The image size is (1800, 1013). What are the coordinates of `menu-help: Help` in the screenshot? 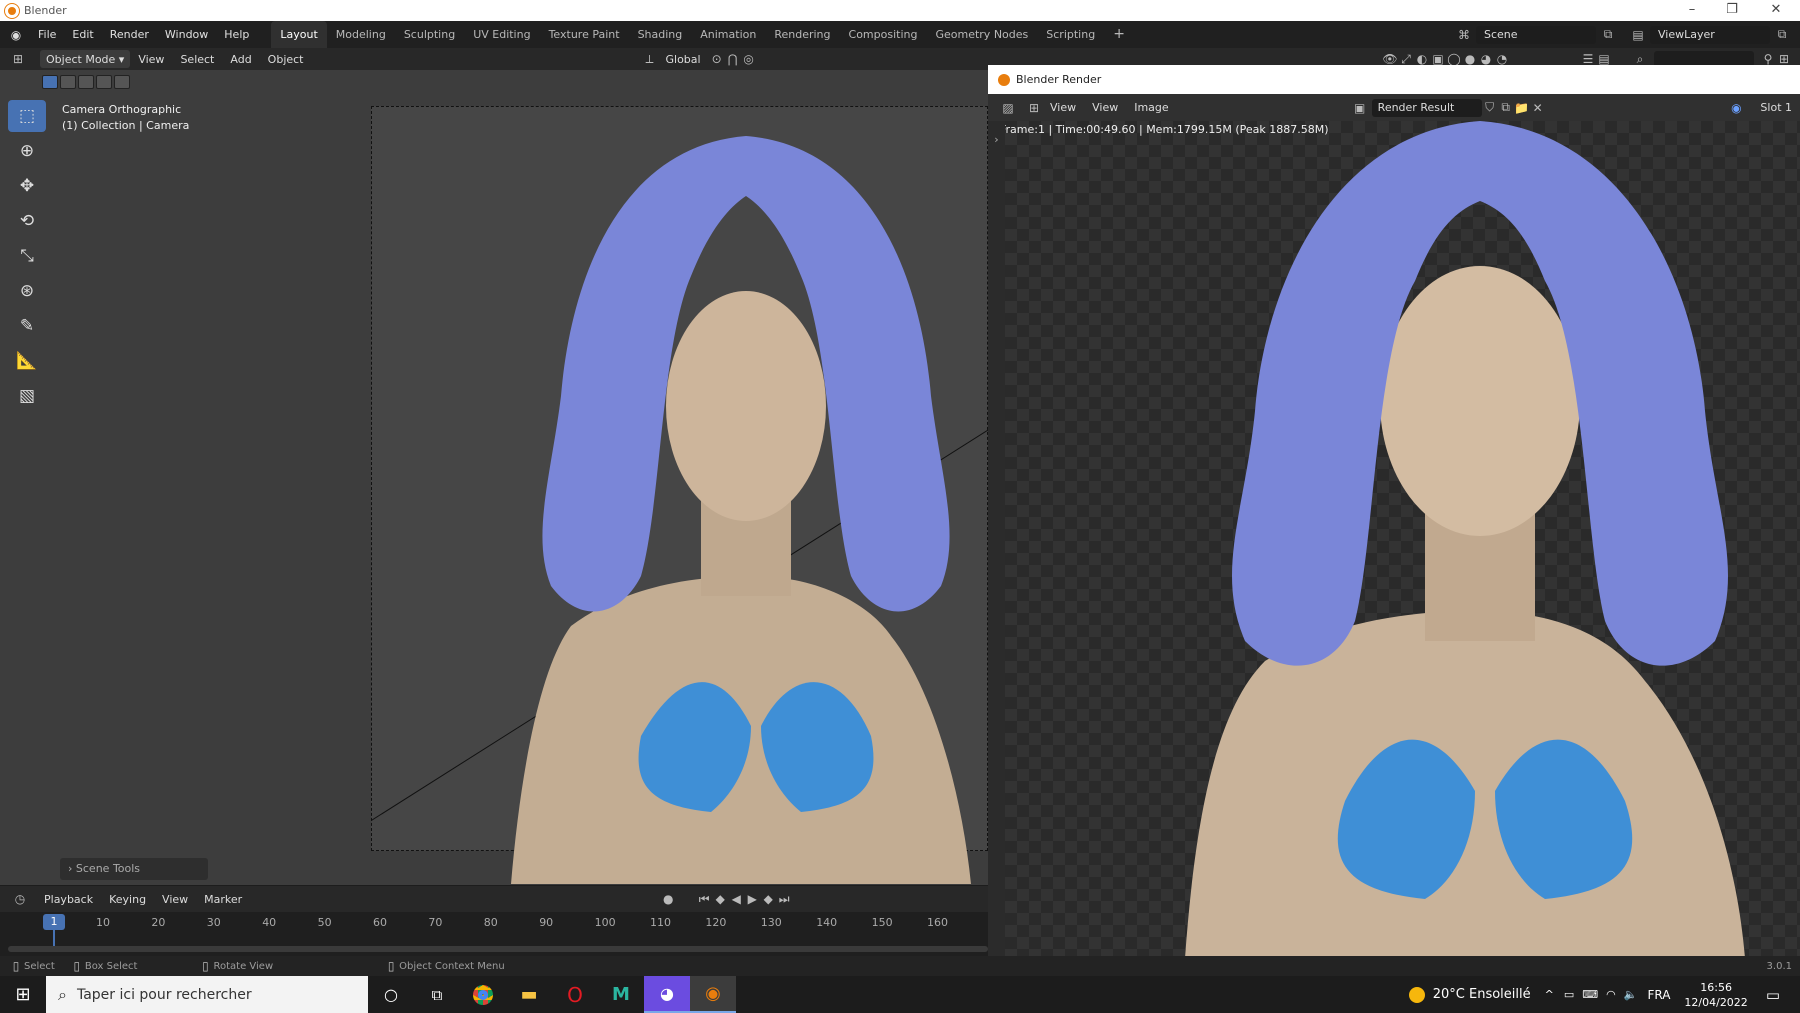 It's located at (236, 34).